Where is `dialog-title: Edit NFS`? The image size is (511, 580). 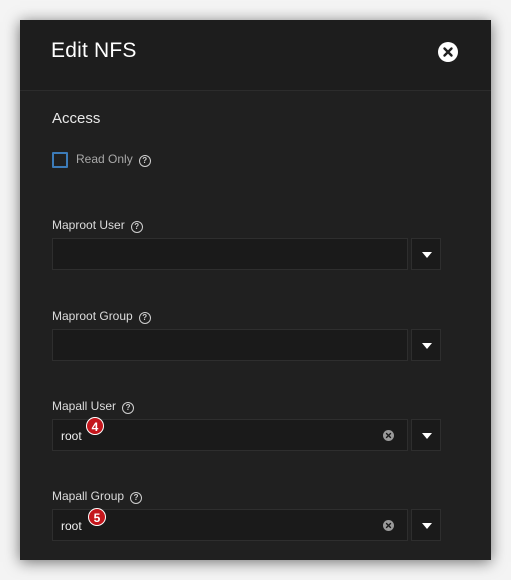 dialog-title: Edit NFS is located at coordinates (94, 50).